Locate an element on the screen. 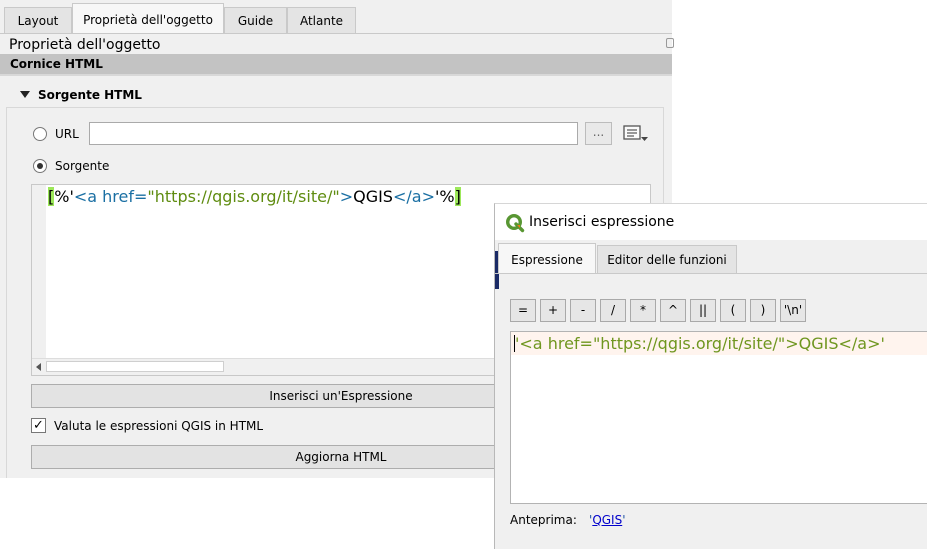 This screenshot has width=927, height=549. dock-float-icon is located at coordinates (670, 43).